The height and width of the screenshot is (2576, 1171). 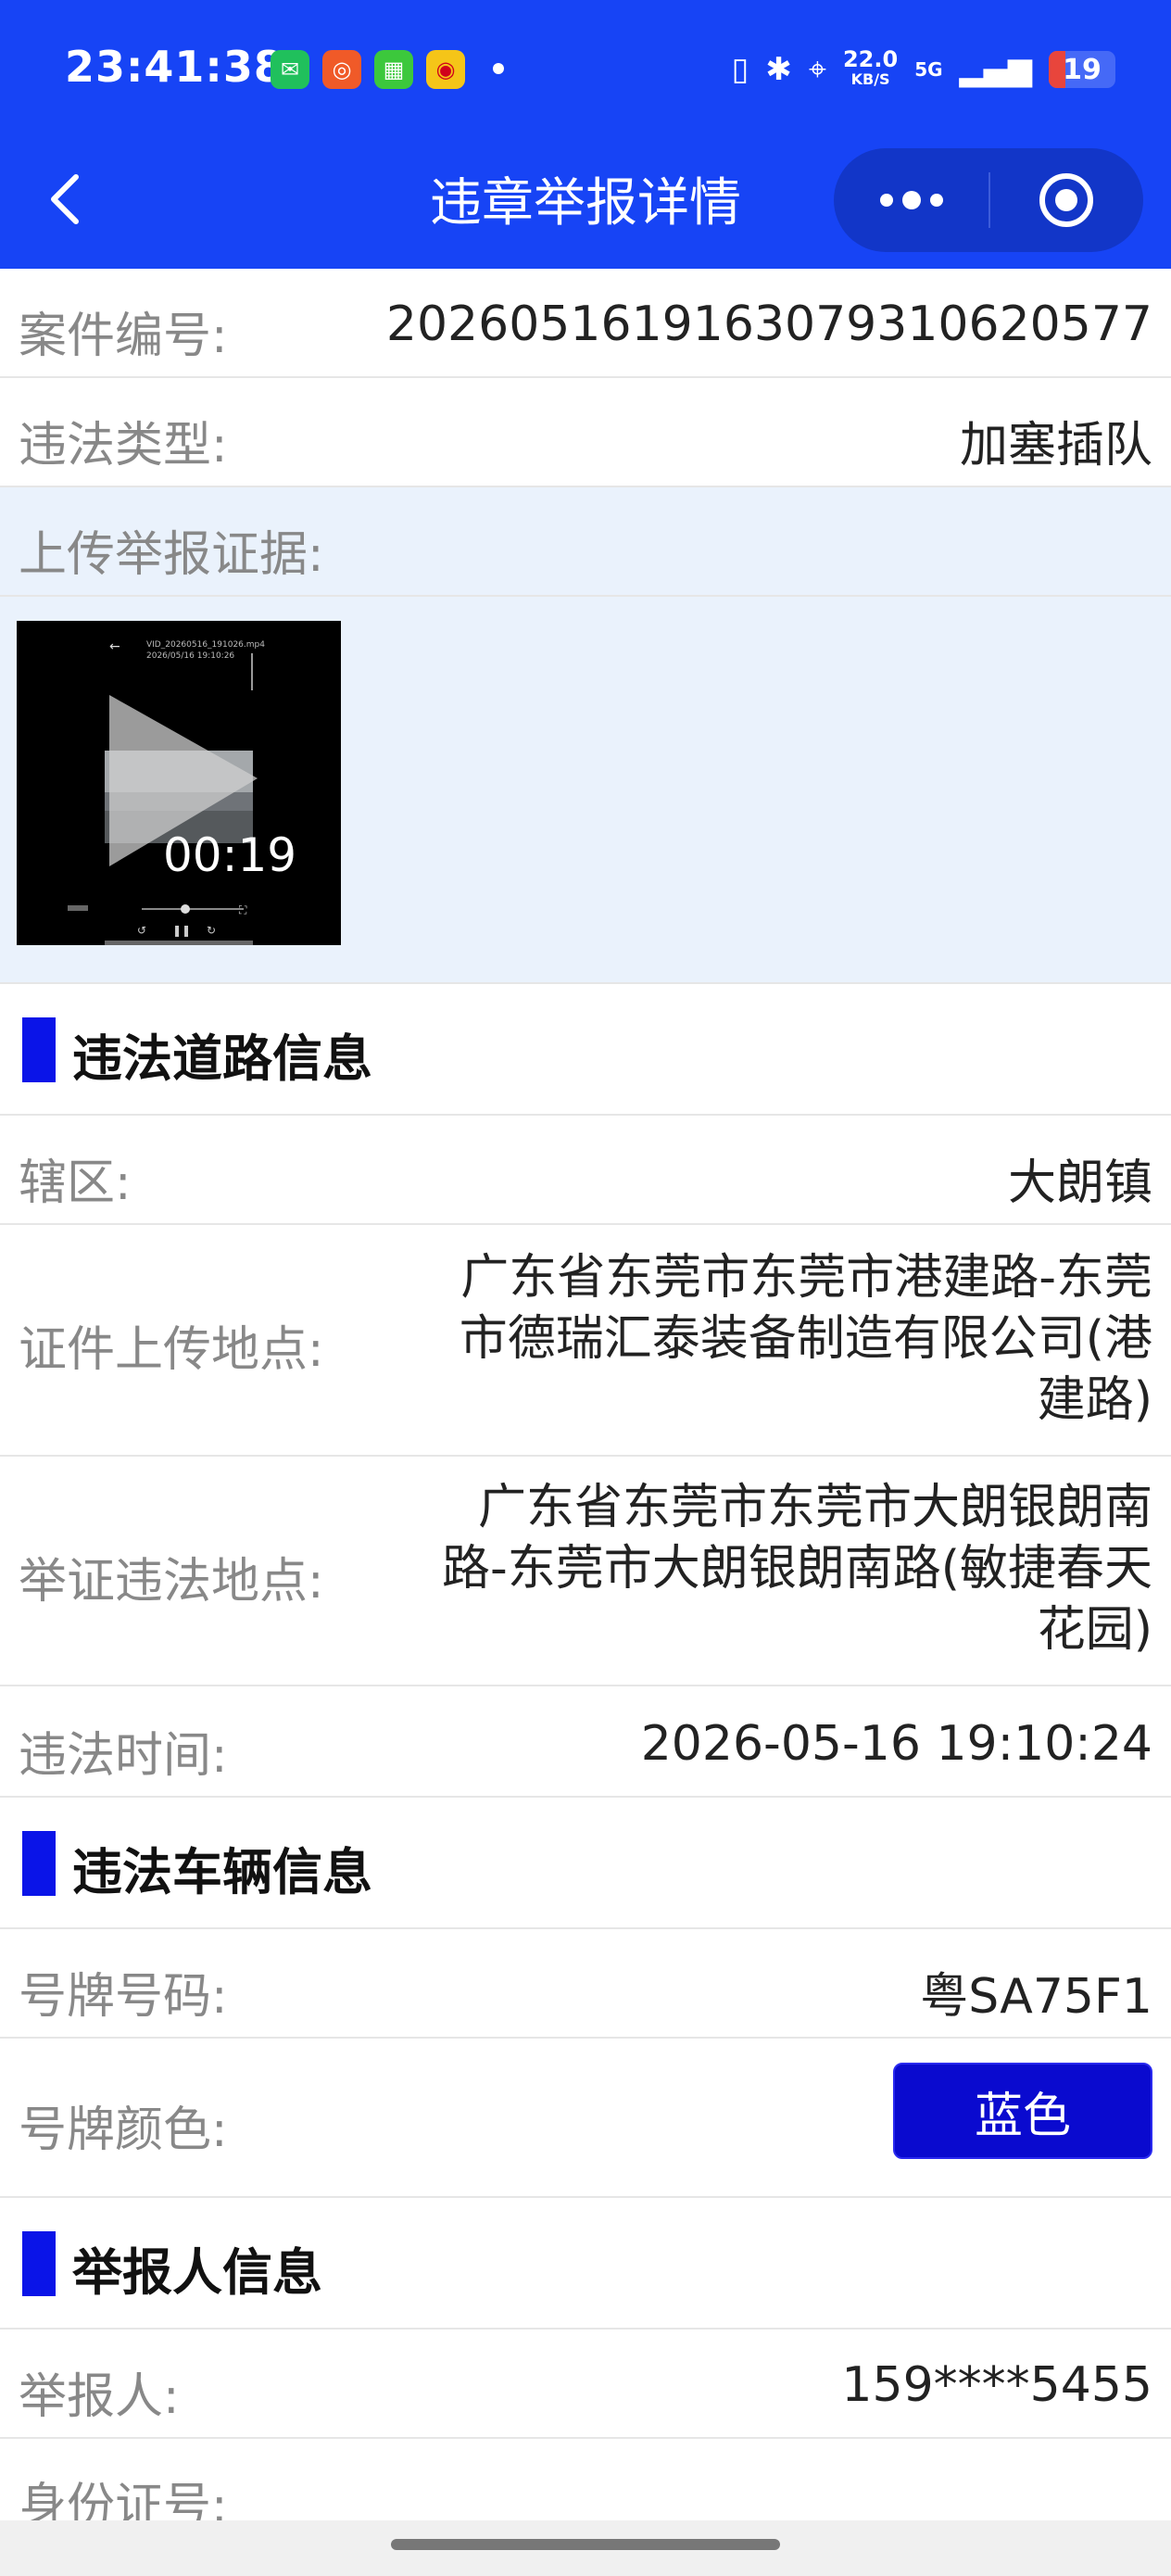 I want to click on reporter-label: 举报人:, so click(x=100, y=2397).